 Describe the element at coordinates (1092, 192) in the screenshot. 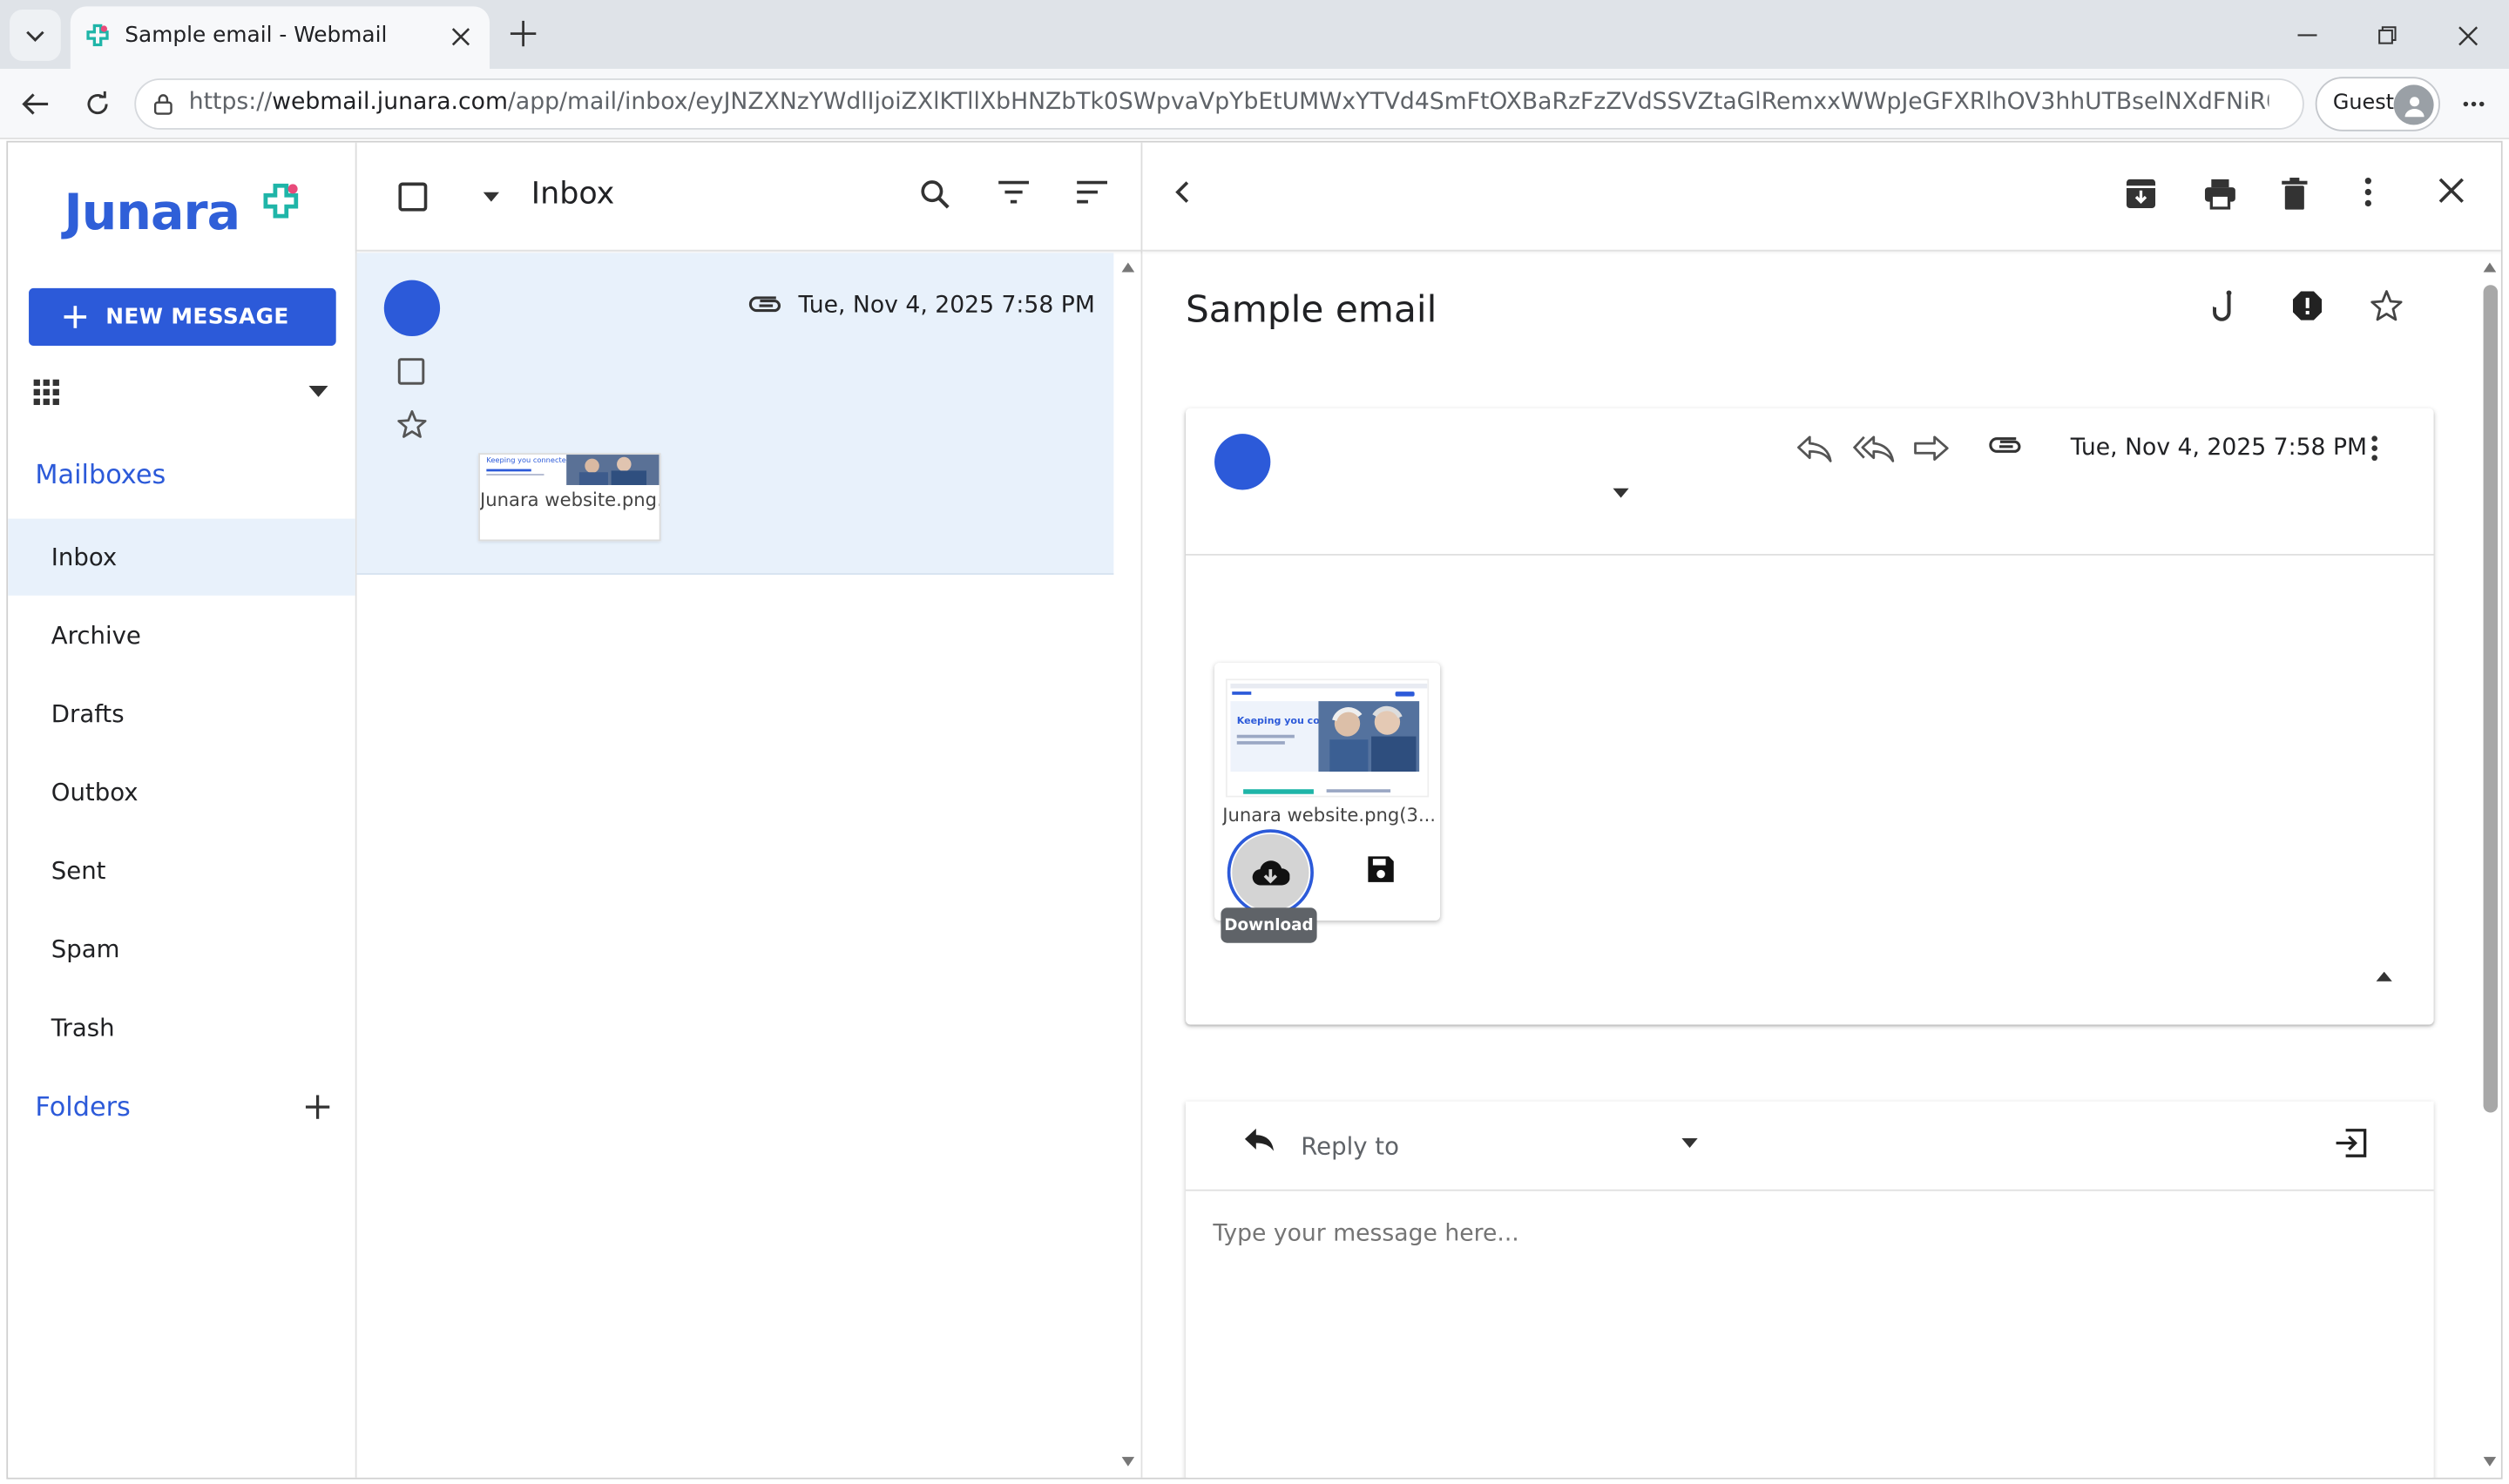

I see `sort-icon` at that location.